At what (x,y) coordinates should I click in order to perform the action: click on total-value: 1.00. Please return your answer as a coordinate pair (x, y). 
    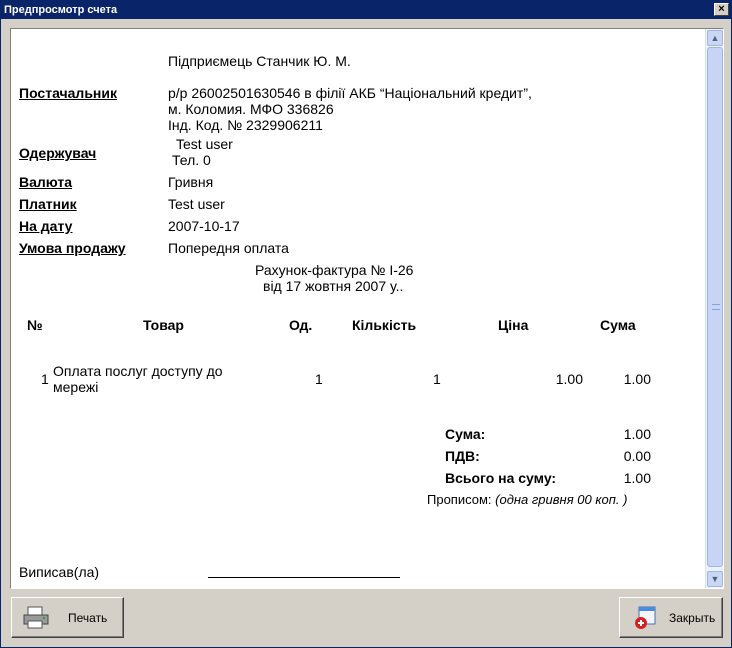
    Looking at the image, I should click on (637, 478).